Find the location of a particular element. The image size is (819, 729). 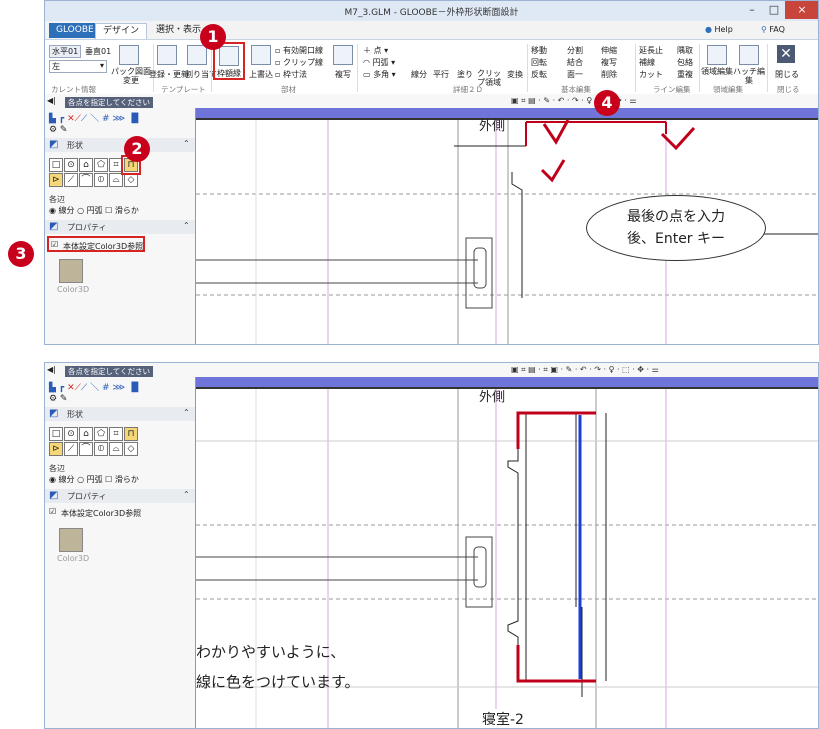

cross-shape-icon: ⌗ is located at coordinates (116, 434).